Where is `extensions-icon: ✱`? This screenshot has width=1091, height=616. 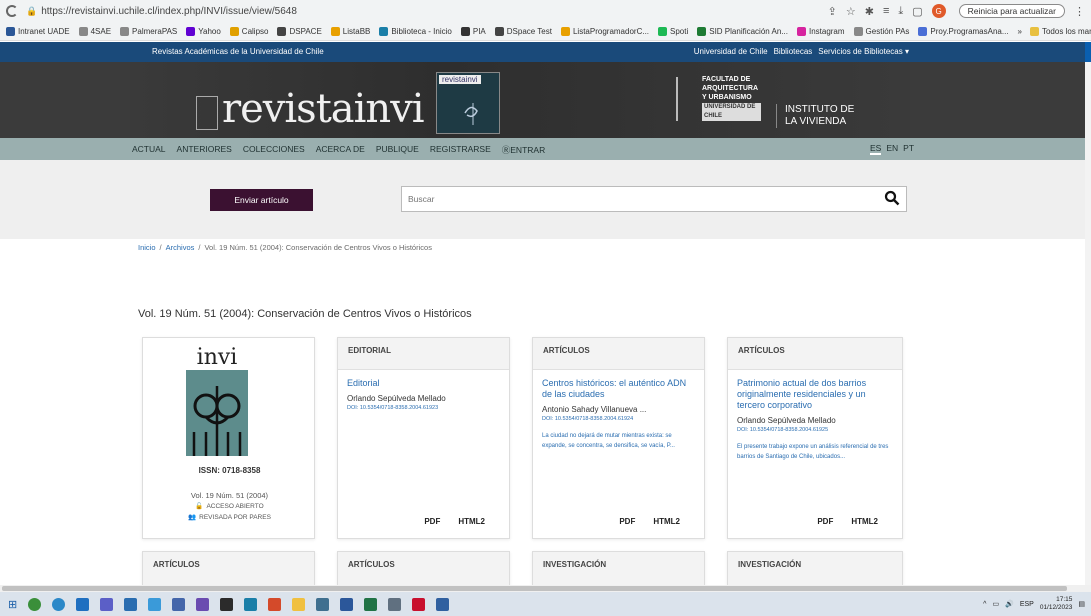
extensions-icon: ✱ is located at coordinates (869, 11).